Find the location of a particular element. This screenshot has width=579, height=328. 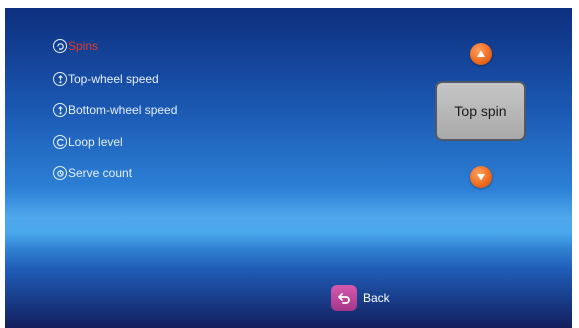

increase-button is located at coordinates (481, 54).